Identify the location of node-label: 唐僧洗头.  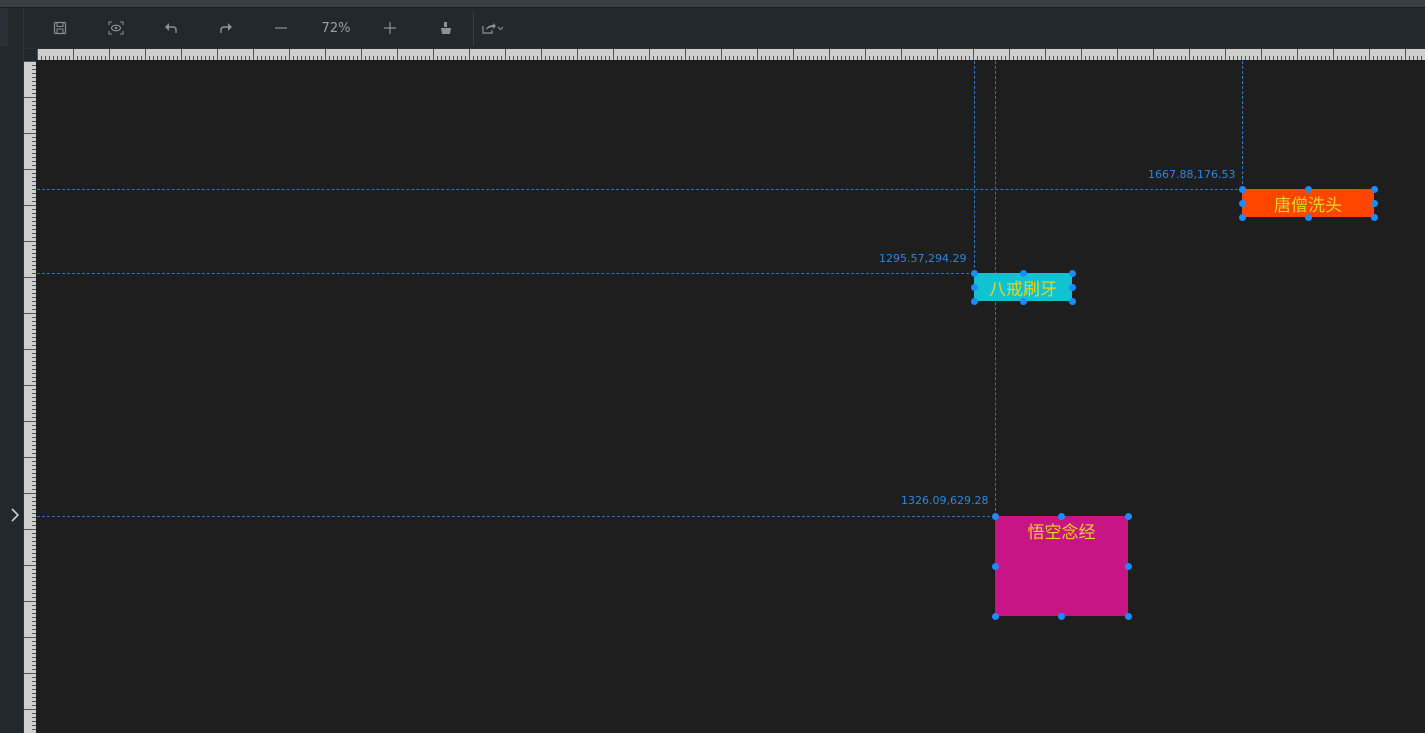
(1308, 205).